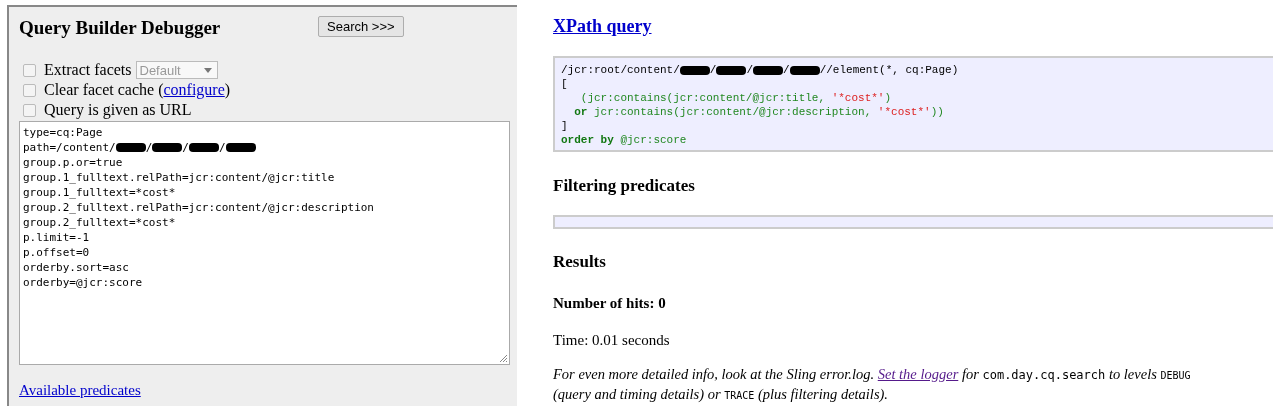 The image size is (1273, 406). What do you see at coordinates (194, 89) in the screenshot?
I see `configure-link: configure` at bounding box center [194, 89].